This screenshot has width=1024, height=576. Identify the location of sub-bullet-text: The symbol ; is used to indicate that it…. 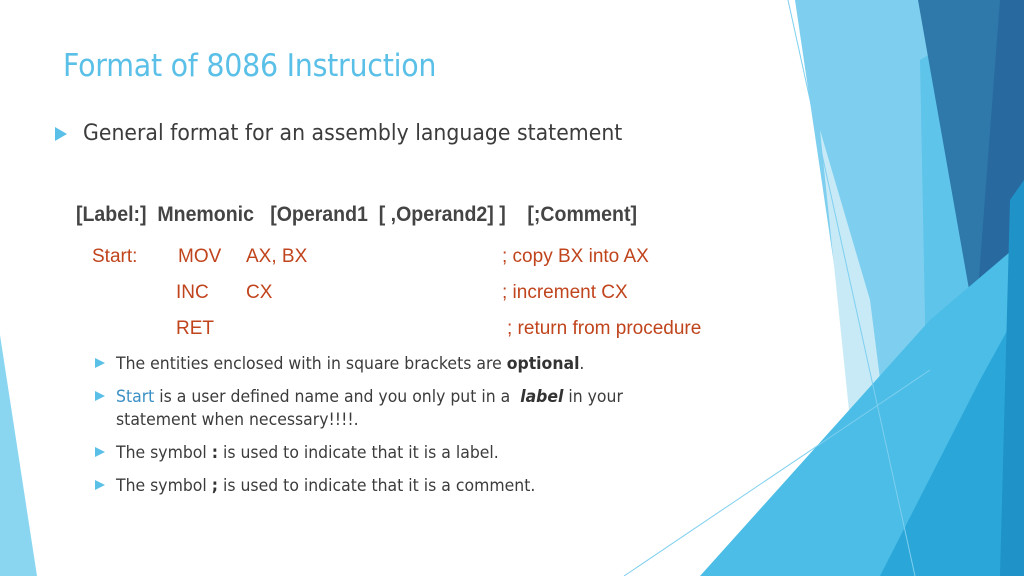
(326, 485).